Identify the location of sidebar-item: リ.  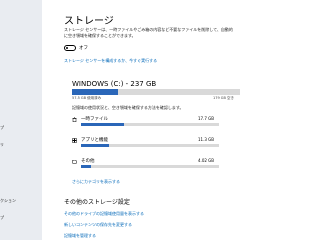
(21, 145).